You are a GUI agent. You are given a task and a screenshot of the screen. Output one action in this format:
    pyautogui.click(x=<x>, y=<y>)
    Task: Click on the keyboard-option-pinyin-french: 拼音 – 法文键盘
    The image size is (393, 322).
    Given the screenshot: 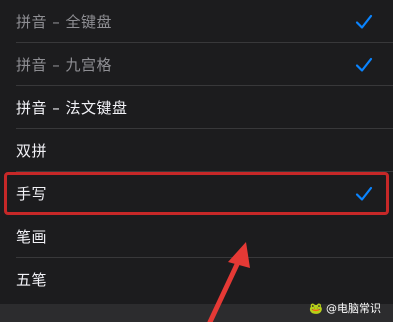 What is the action you would take?
    pyautogui.click(x=196, y=107)
    